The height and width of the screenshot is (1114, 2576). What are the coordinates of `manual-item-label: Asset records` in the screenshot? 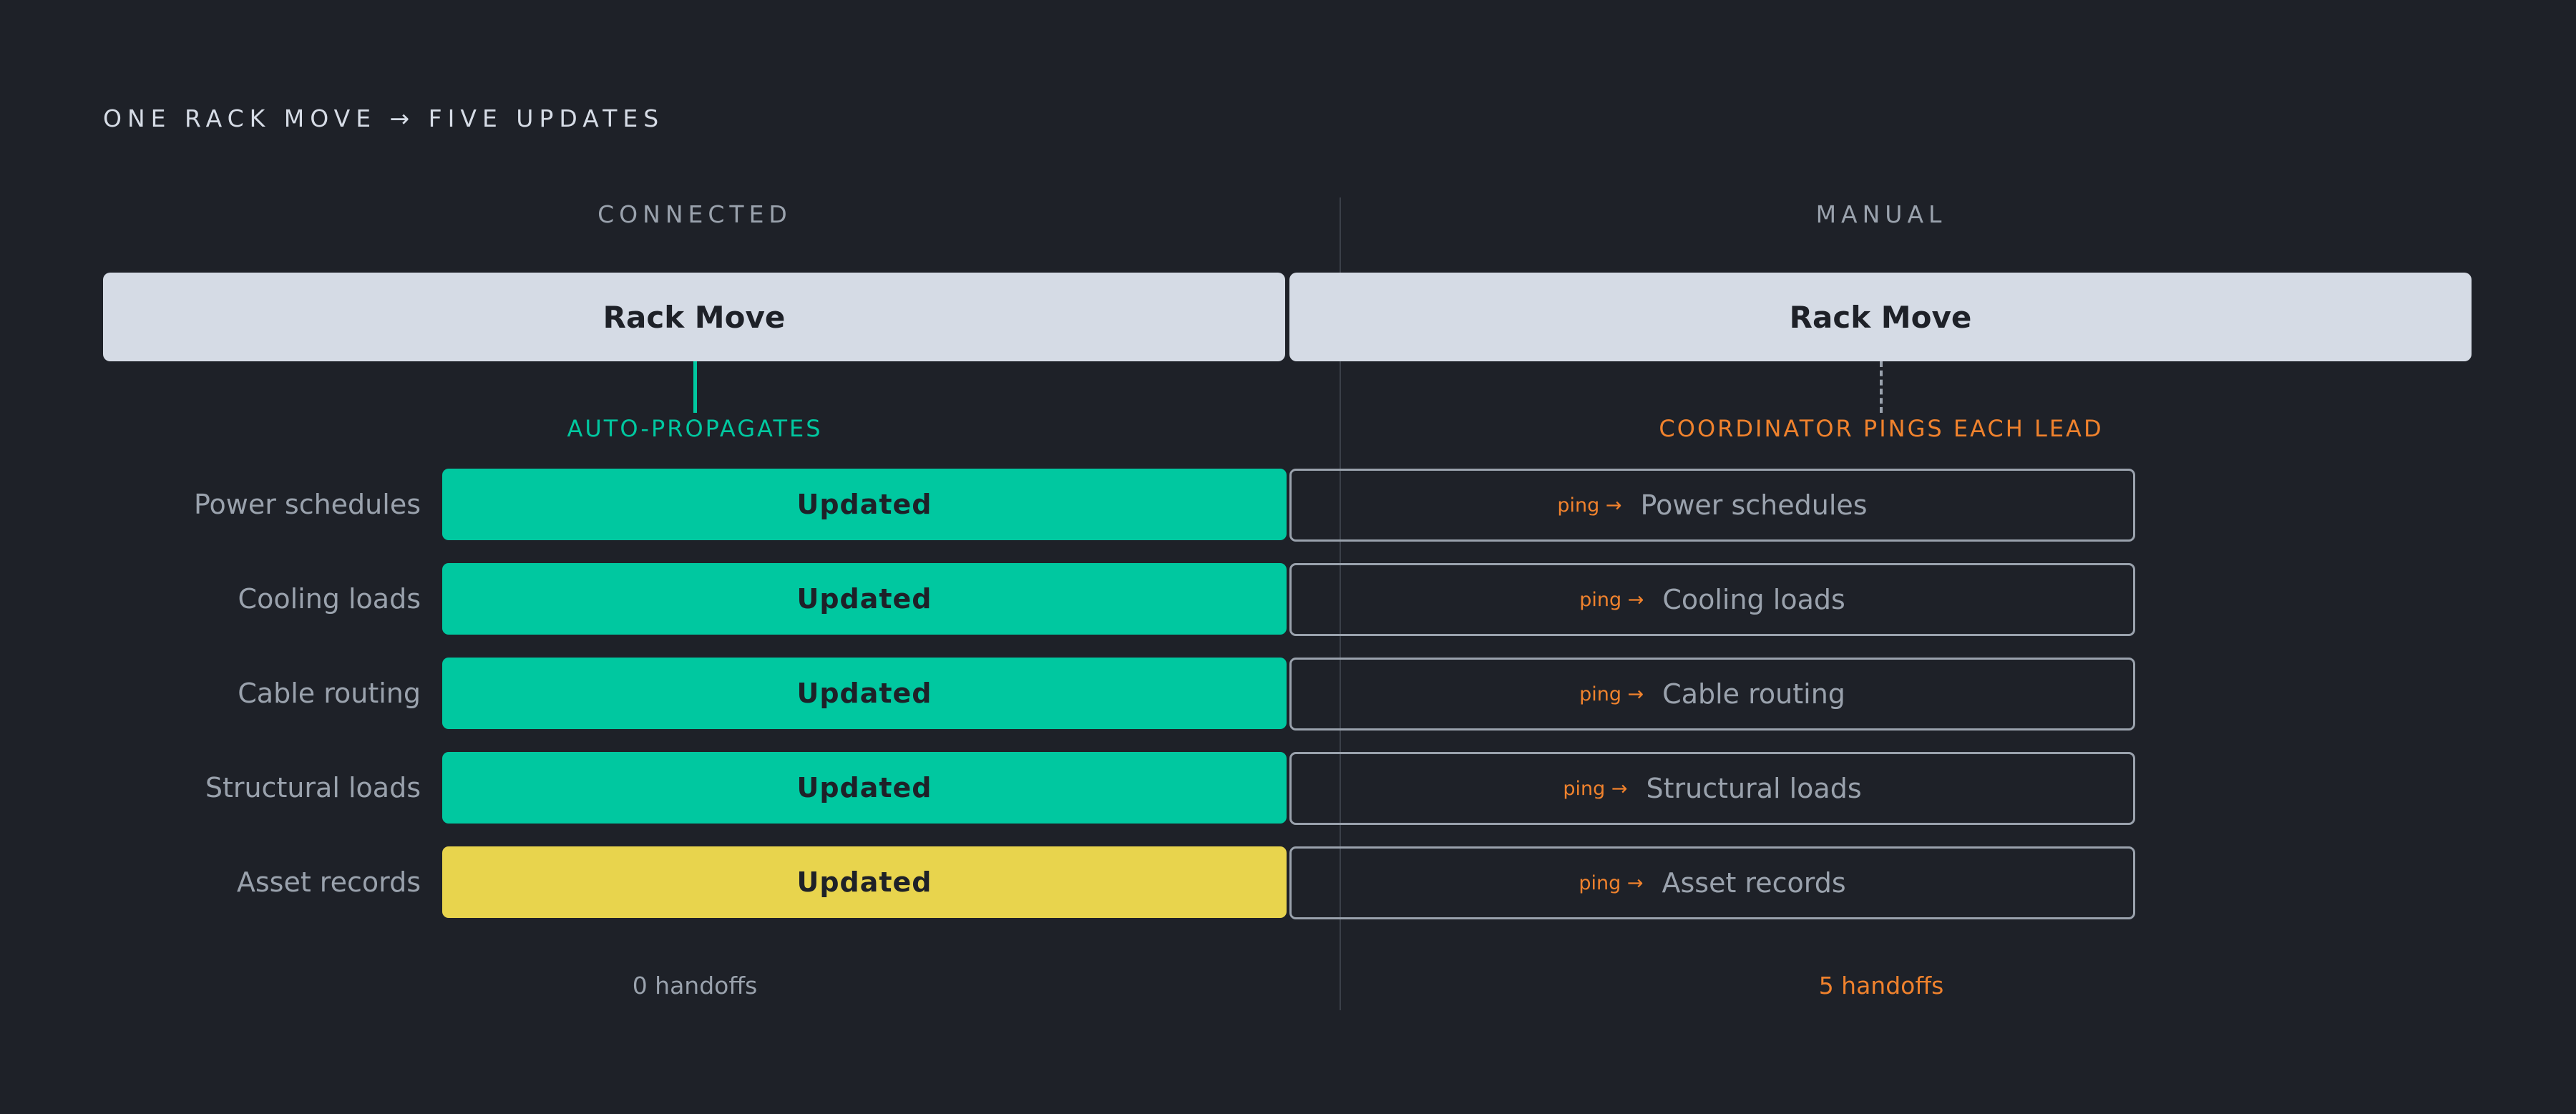 It's located at (1754, 883).